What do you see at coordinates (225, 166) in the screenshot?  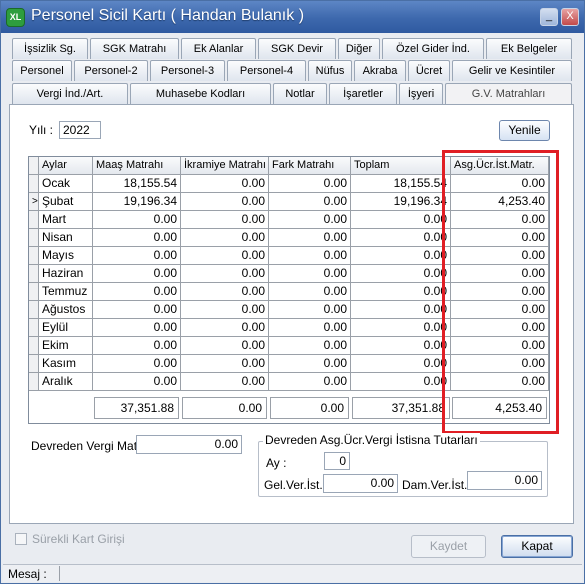 I see `column-header: İkramiye Matrahı` at bounding box center [225, 166].